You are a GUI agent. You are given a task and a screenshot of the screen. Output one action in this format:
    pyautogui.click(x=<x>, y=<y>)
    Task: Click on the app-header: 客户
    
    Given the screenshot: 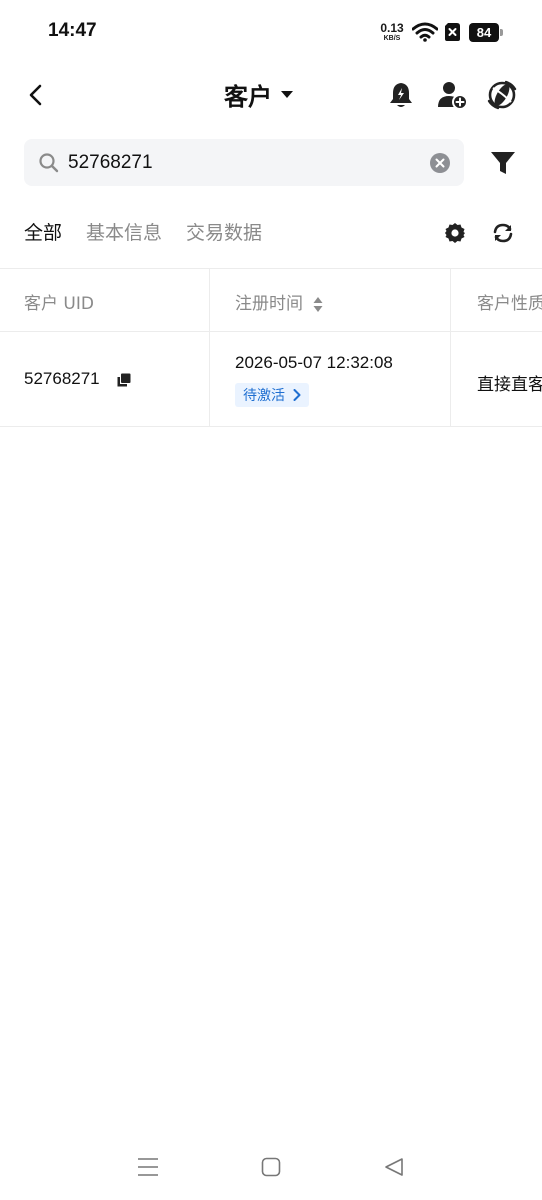 What is the action you would take?
    pyautogui.click(x=271, y=95)
    